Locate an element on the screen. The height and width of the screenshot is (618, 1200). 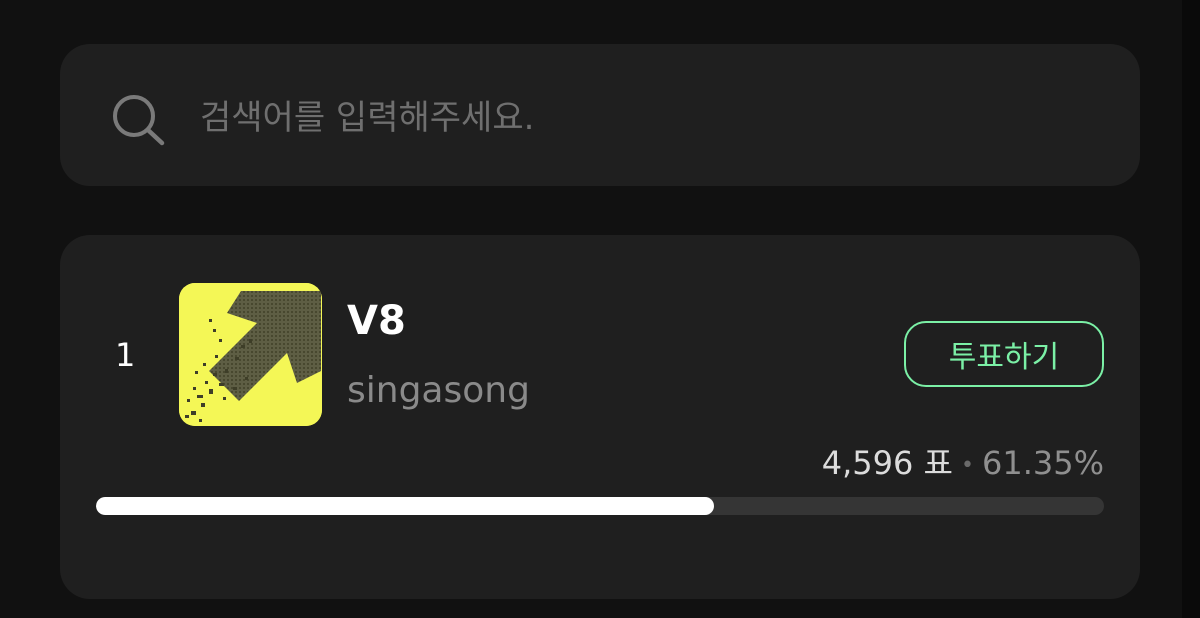
search-icon is located at coordinates (139, 122).